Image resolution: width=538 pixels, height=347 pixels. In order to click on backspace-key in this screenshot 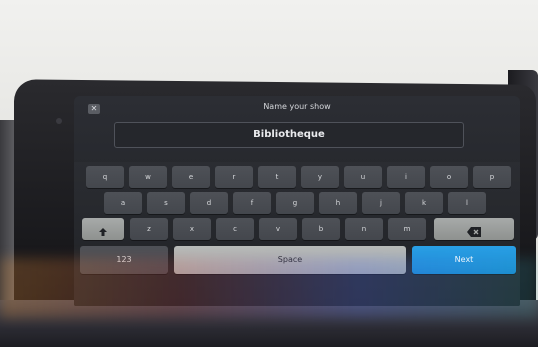, I will do `click(474, 229)`.